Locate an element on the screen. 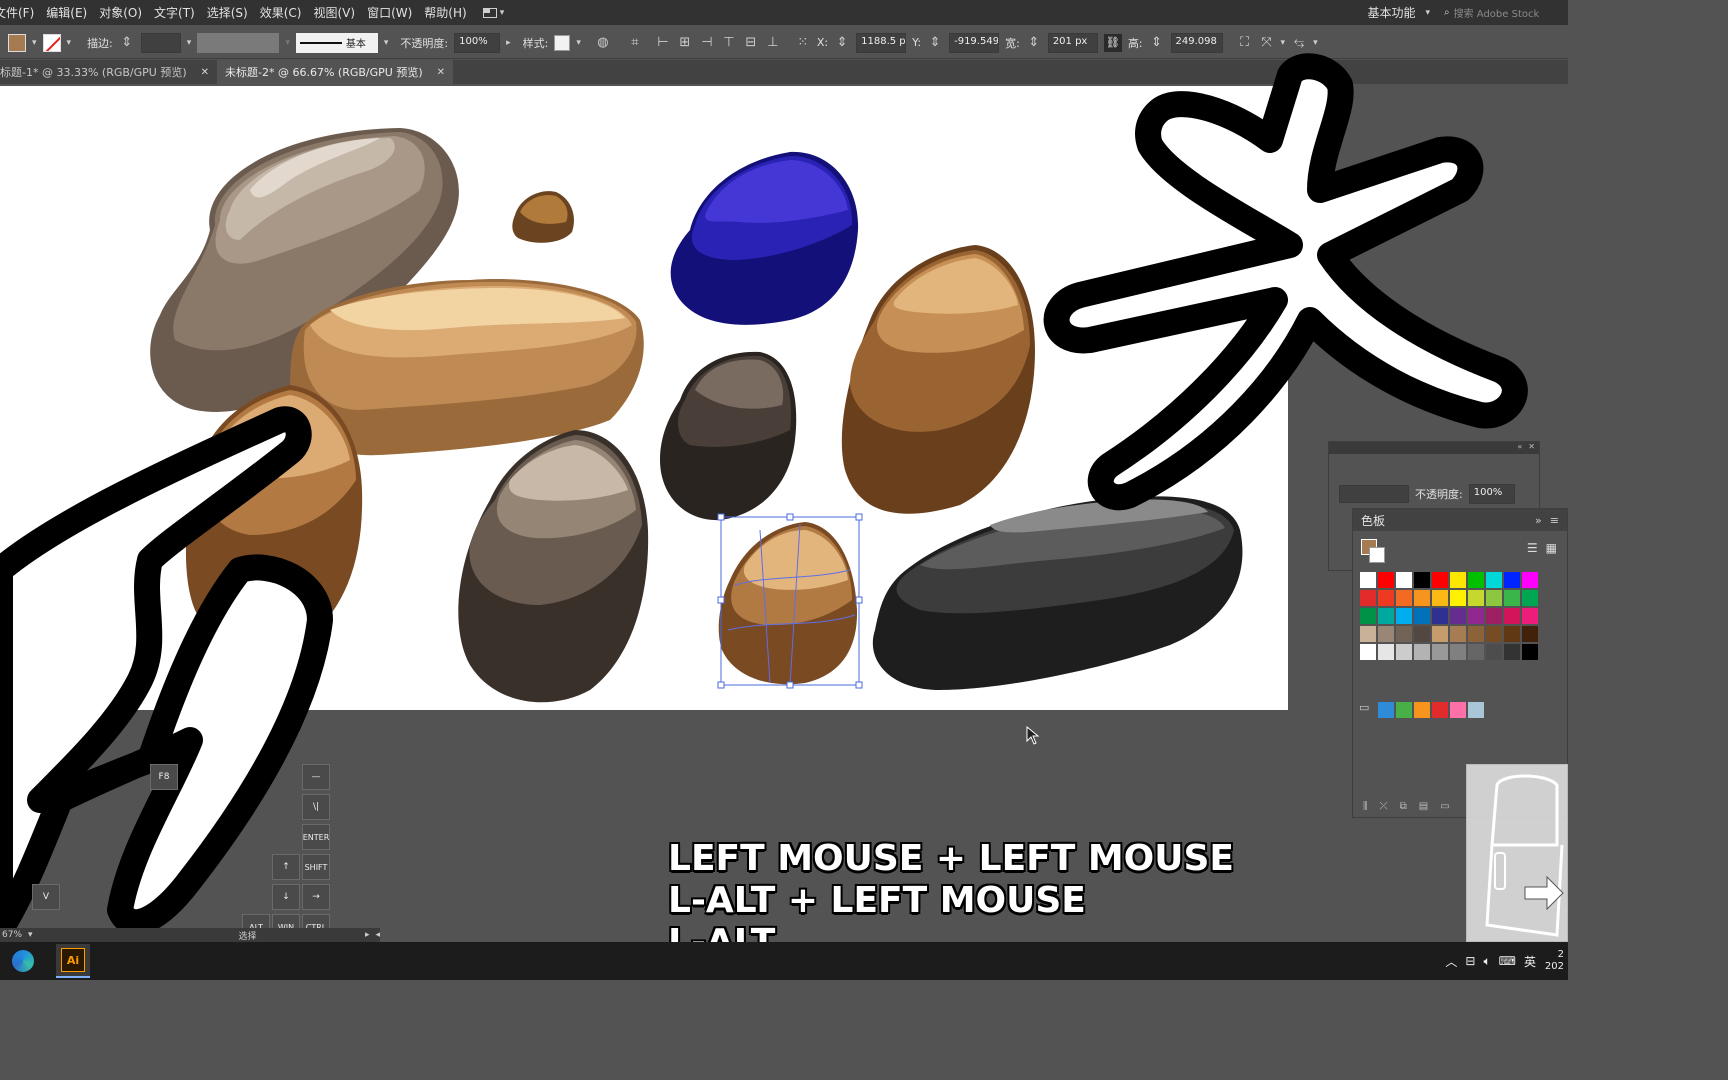  library-icon: ⫼ is located at coordinates (1365, 806).